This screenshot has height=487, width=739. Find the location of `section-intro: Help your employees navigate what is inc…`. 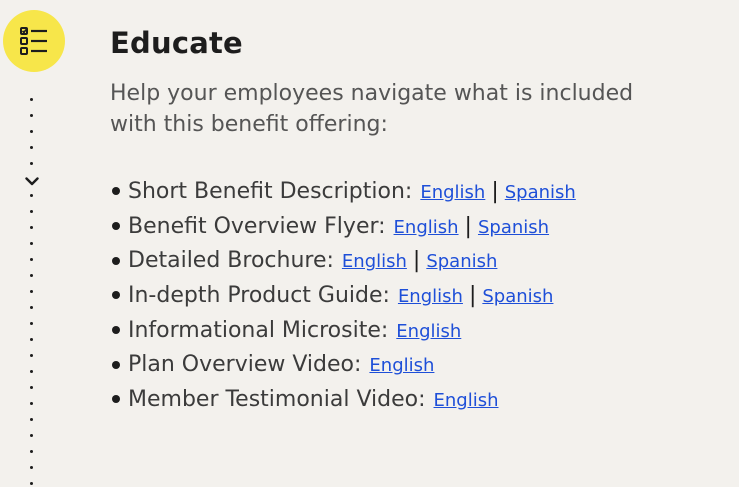

section-intro: Help your employees navigate what is inc… is located at coordinates (423, 109).